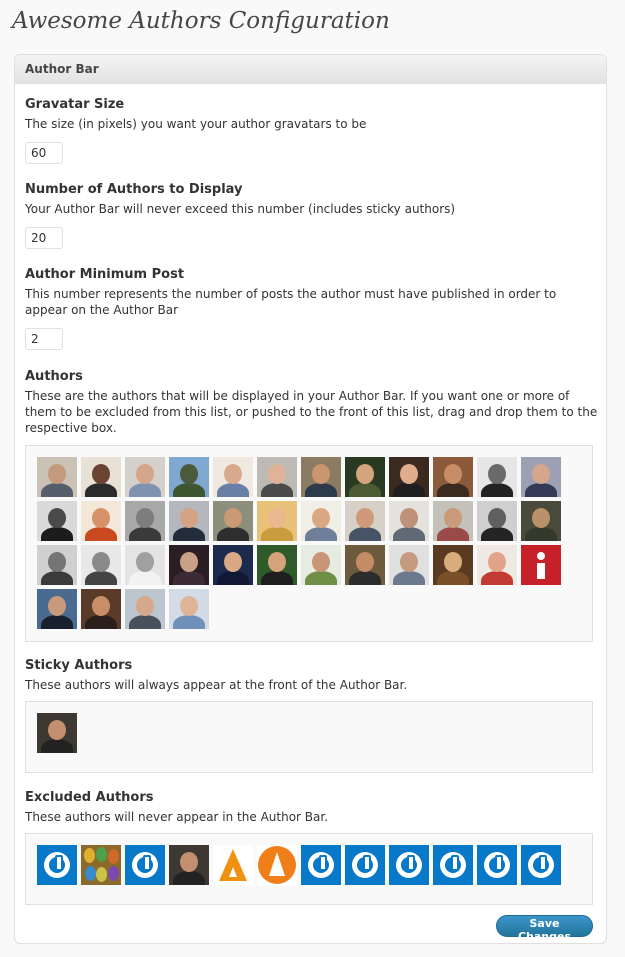 This screenshot has height=957, width=625. What do you see at coordinates (233, 865) in the screenshot?
I see `orange-a-logo-icon` at bounding box center [233, 865].